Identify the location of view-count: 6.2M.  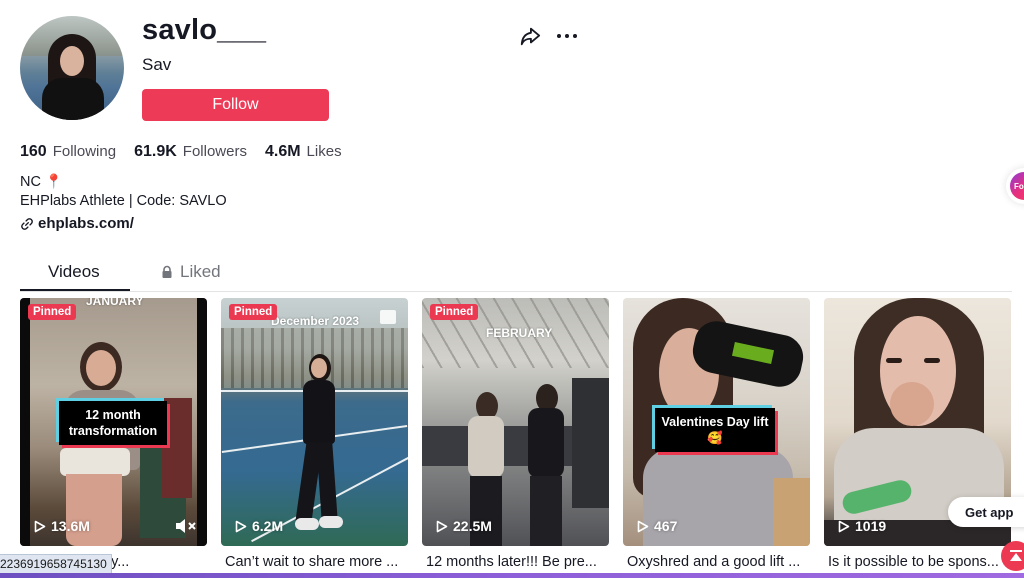
(259, 526).